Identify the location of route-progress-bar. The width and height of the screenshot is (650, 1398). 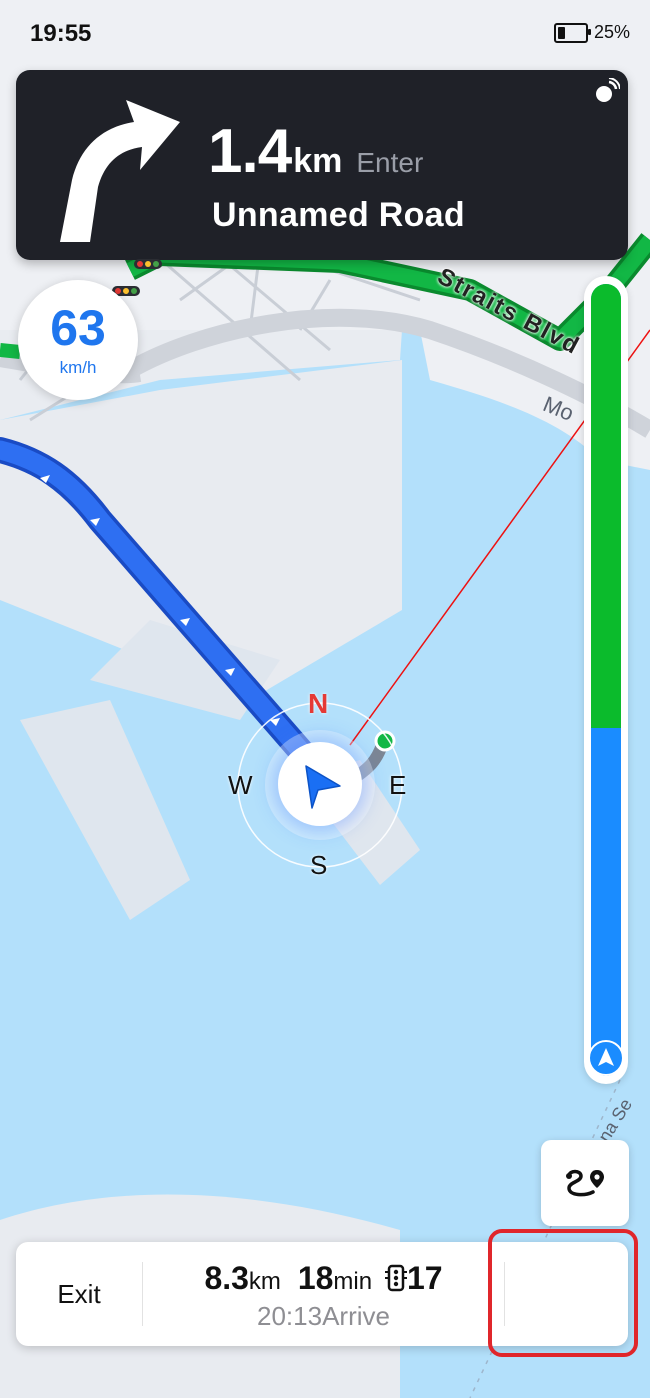
(606, 680).